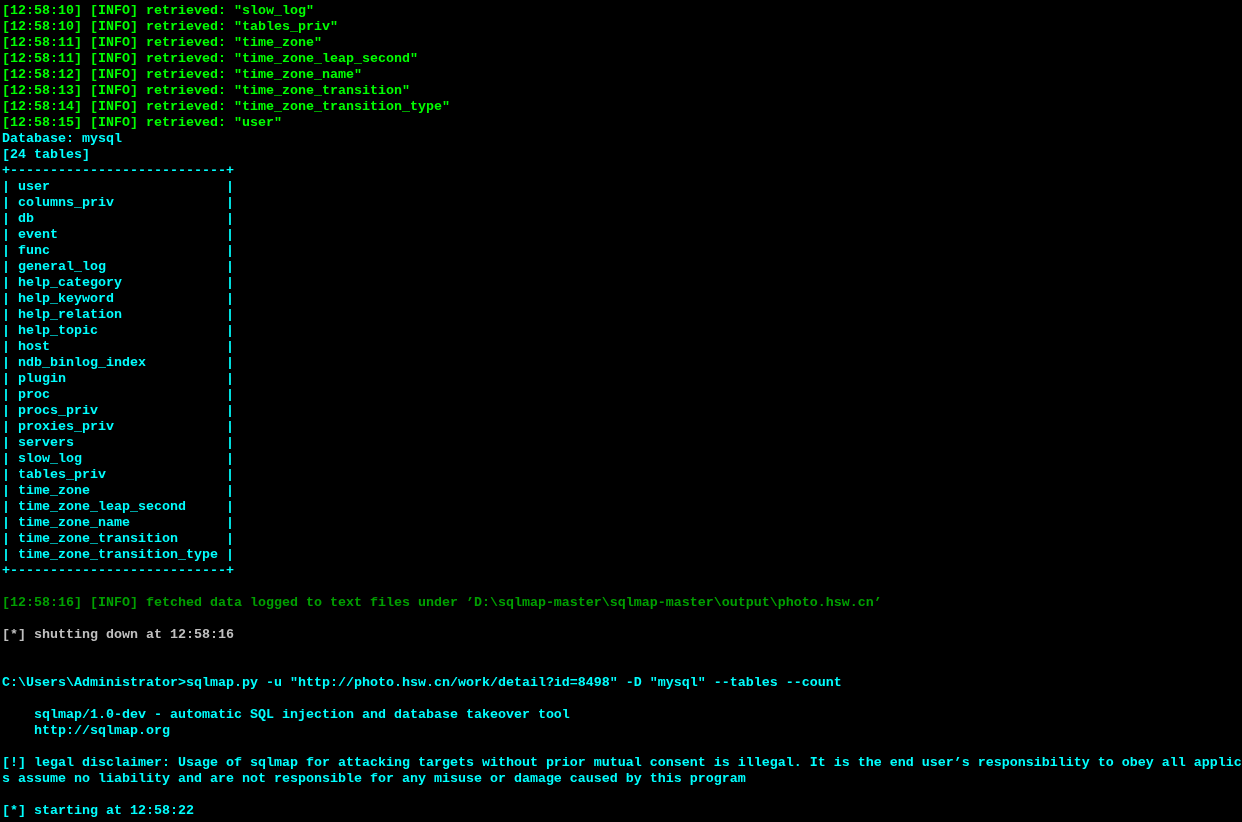 This screenshot has width=1242, height=822. I want to click on table-row: | time_zone |, so click(118, 491).